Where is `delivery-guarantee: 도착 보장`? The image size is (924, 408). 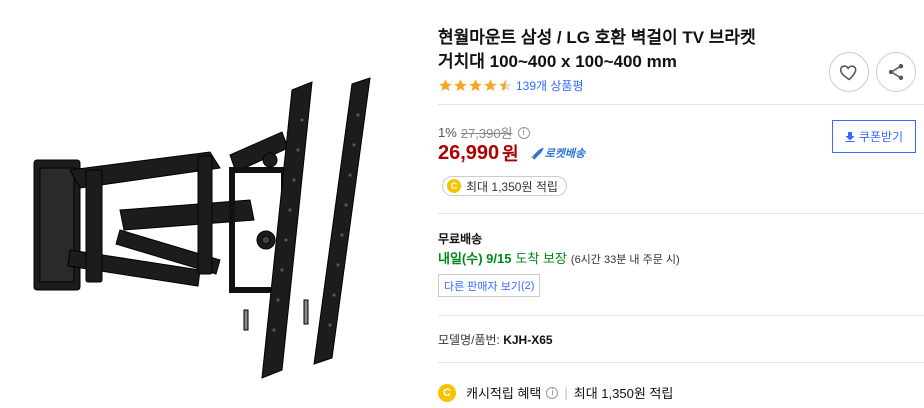
delivery-guarantee: 도착 보장 is located at coordinates (541, 258).